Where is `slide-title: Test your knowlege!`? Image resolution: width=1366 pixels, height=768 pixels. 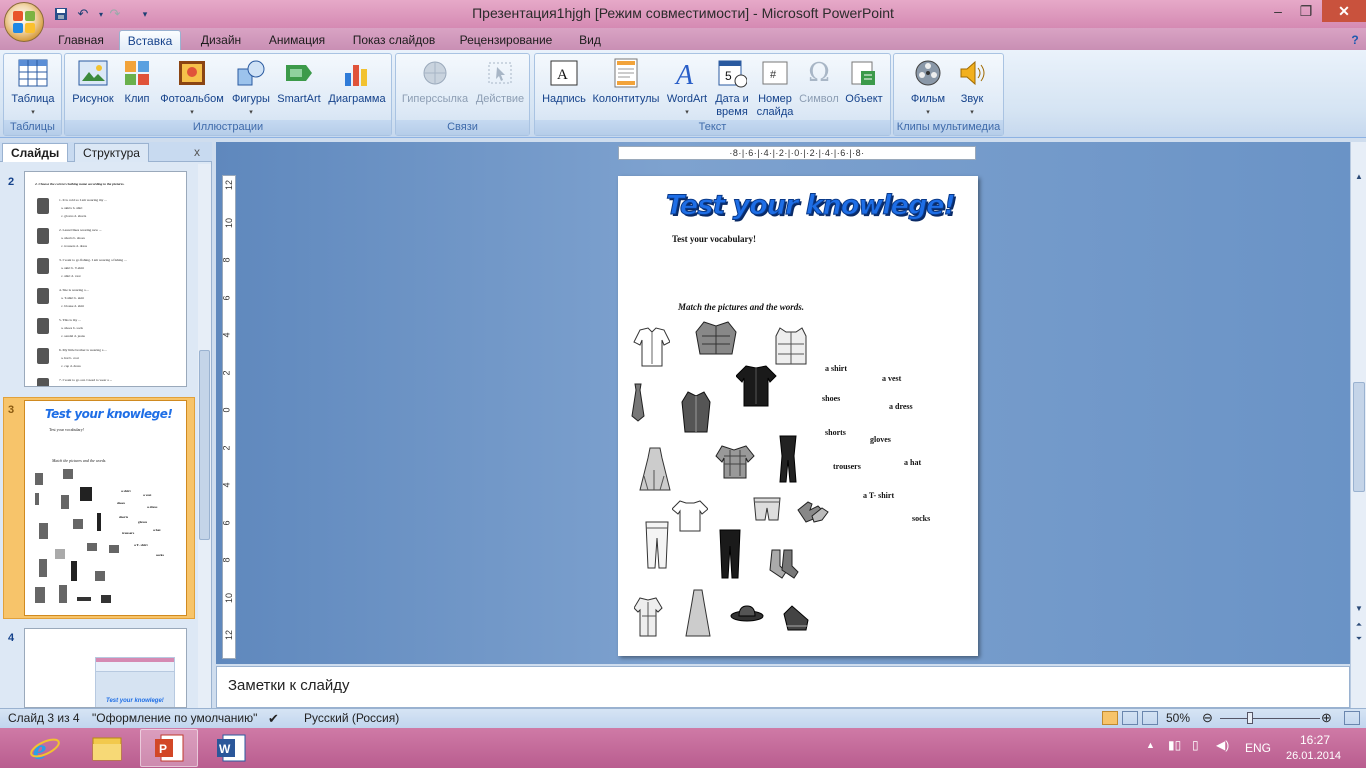
slide-title: Test your knowlege! is located at coordinates (811, 206).